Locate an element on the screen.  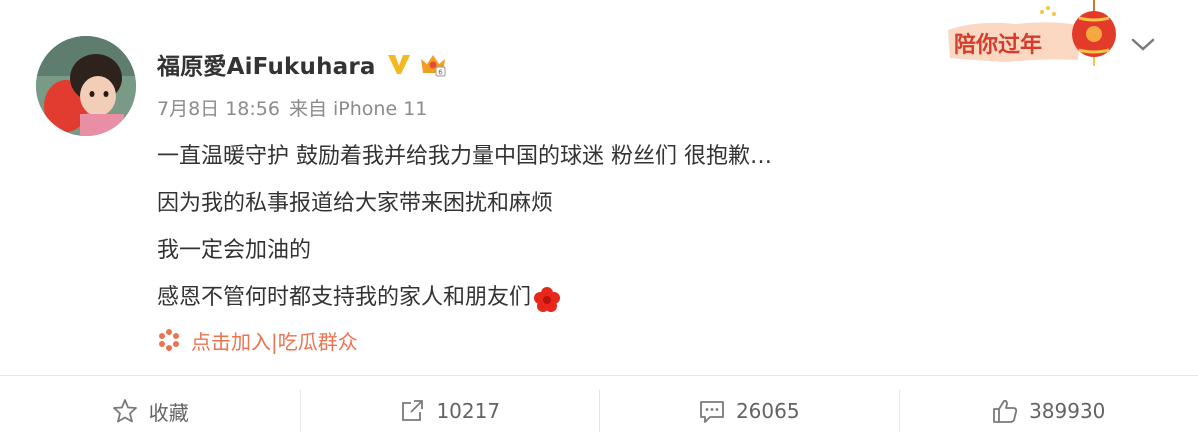
comment-count: 26065 is located at coordinates (767, 411).